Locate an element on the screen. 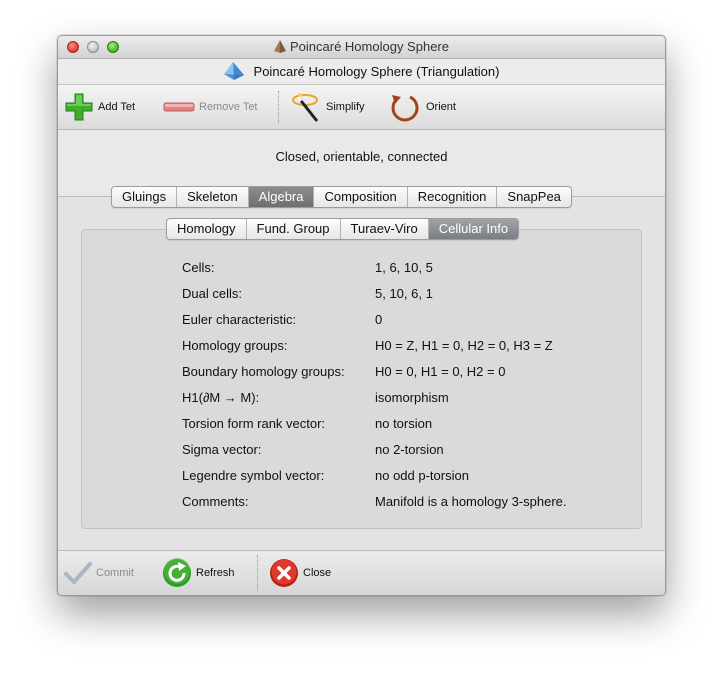 This screenshot has width=721, height=674. close-button: Close is located at coordinates (300, 573).